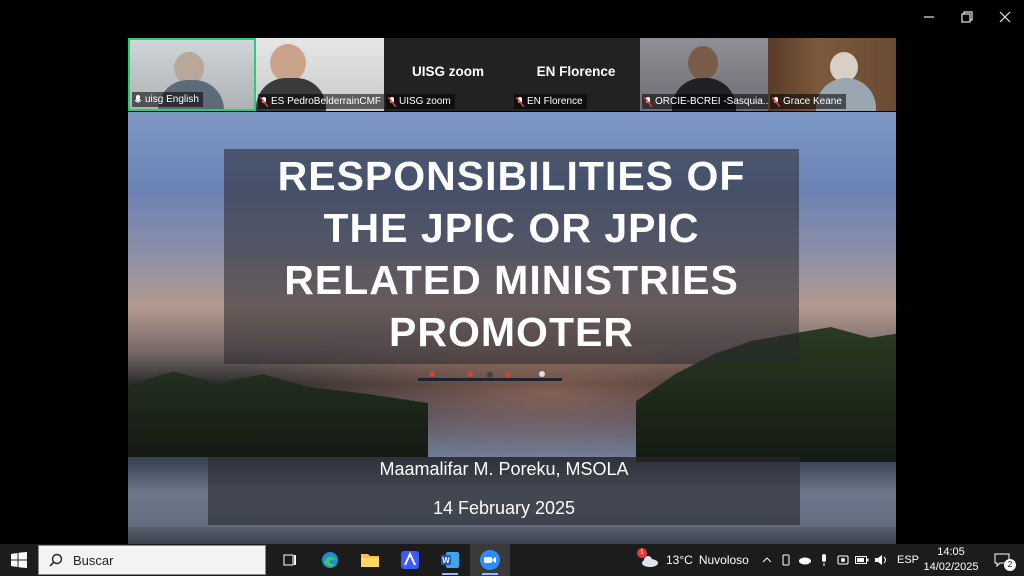  I want to click on app-a-icon, so click(410, 560).